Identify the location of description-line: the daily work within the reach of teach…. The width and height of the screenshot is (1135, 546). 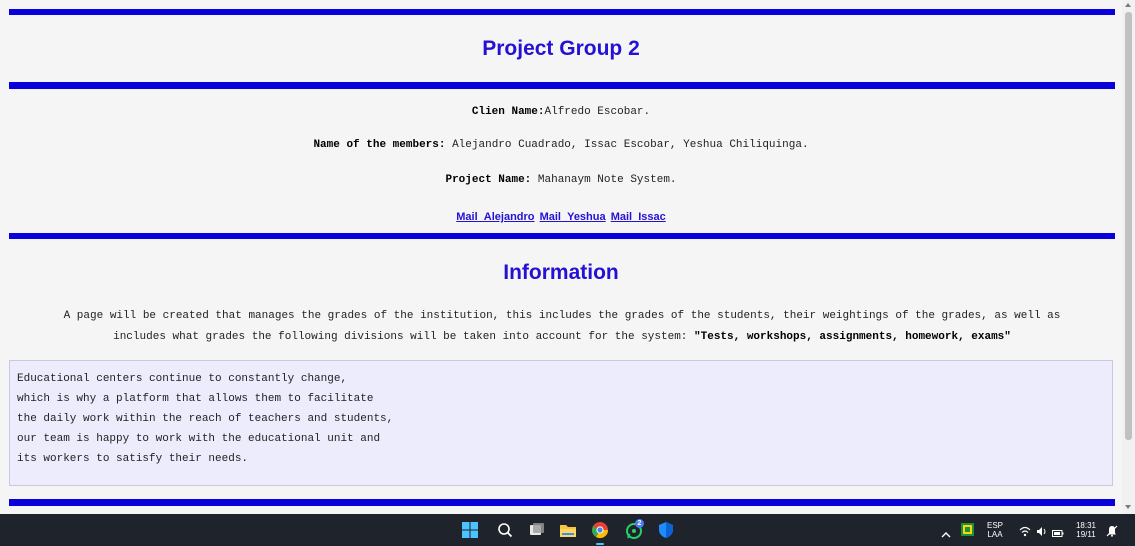
(205, 419).